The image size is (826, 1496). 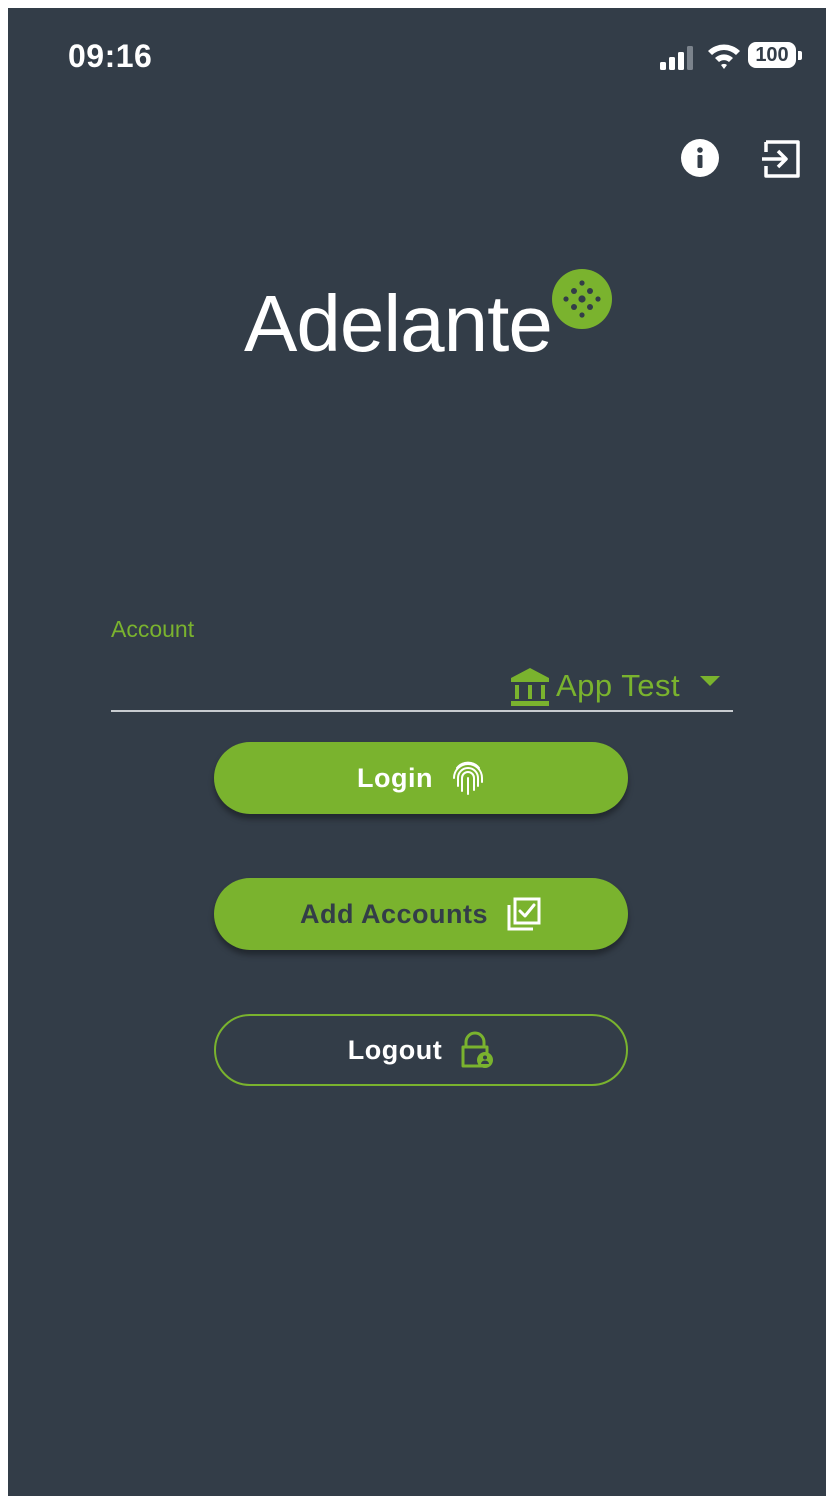 I want to click on logo-text: Adelante, so click(x=398, y=323).